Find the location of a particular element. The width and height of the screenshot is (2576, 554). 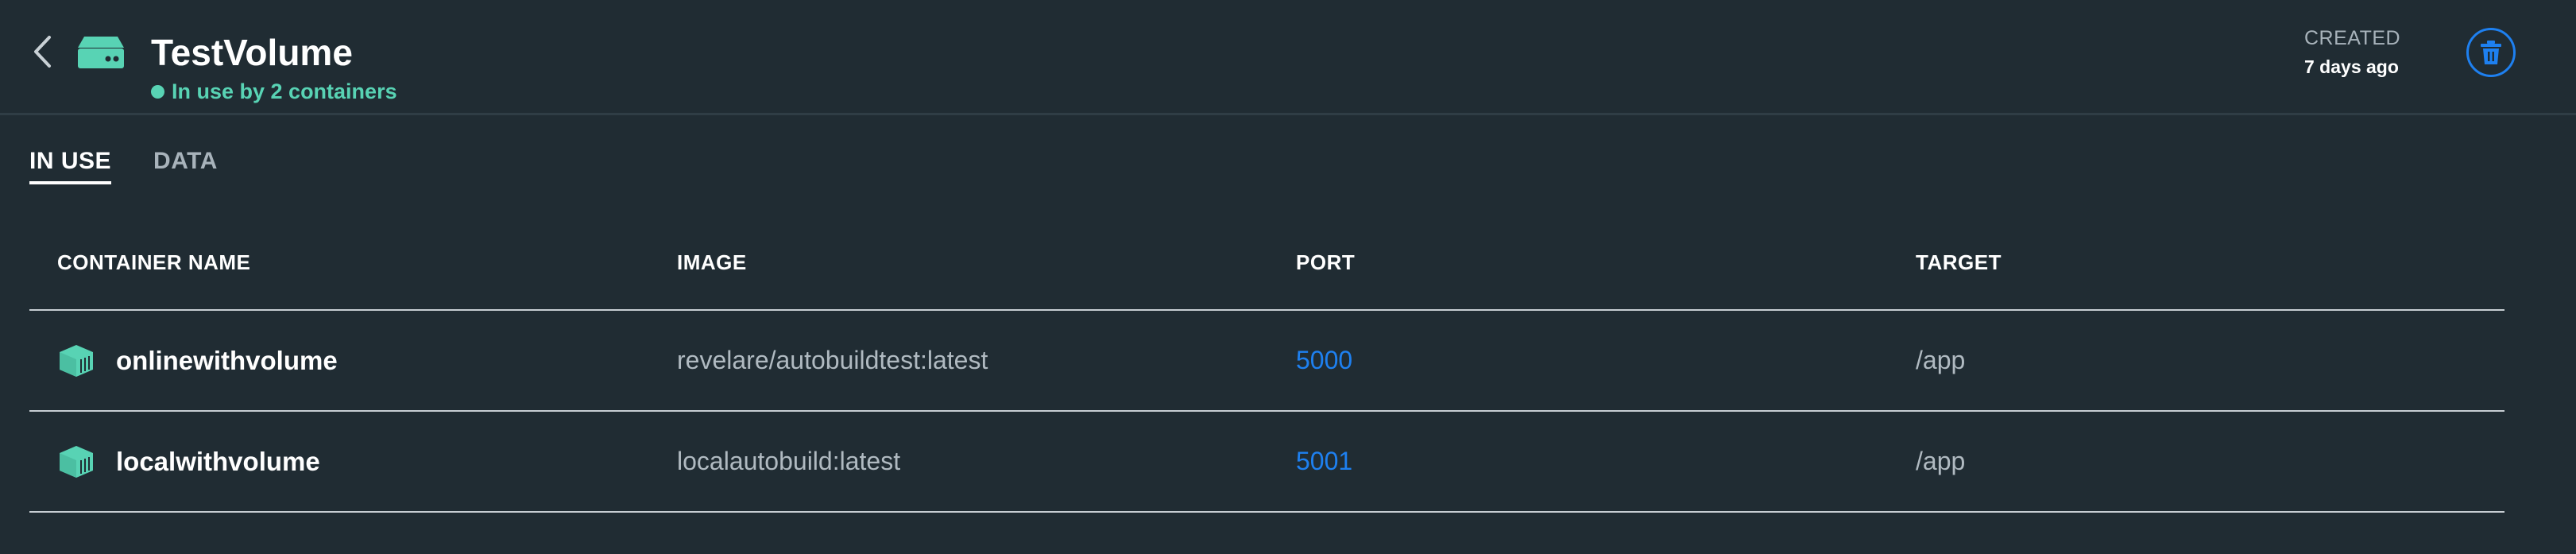

tab-in-use: IN USE is located at coordinates (70, 166).